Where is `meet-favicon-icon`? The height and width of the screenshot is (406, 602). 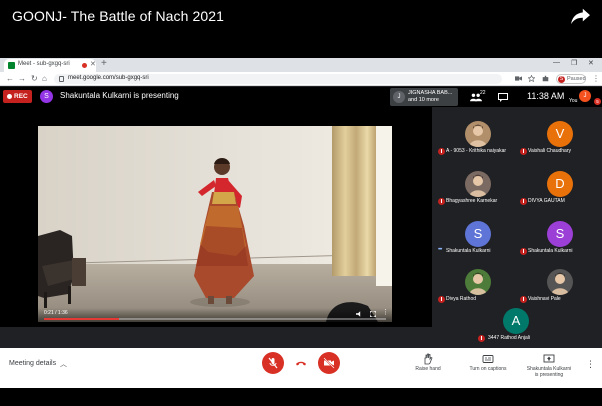
meet-favicon-icon is located at coordinates (11, 65).